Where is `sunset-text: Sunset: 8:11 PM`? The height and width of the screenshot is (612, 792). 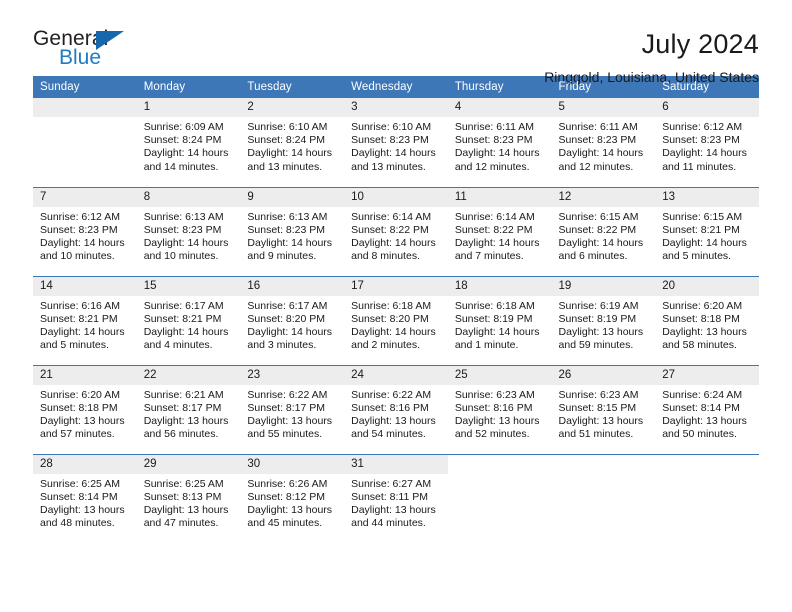
sunset-text: Sunset: 8:11 PM is located at coordinates (389, 496).